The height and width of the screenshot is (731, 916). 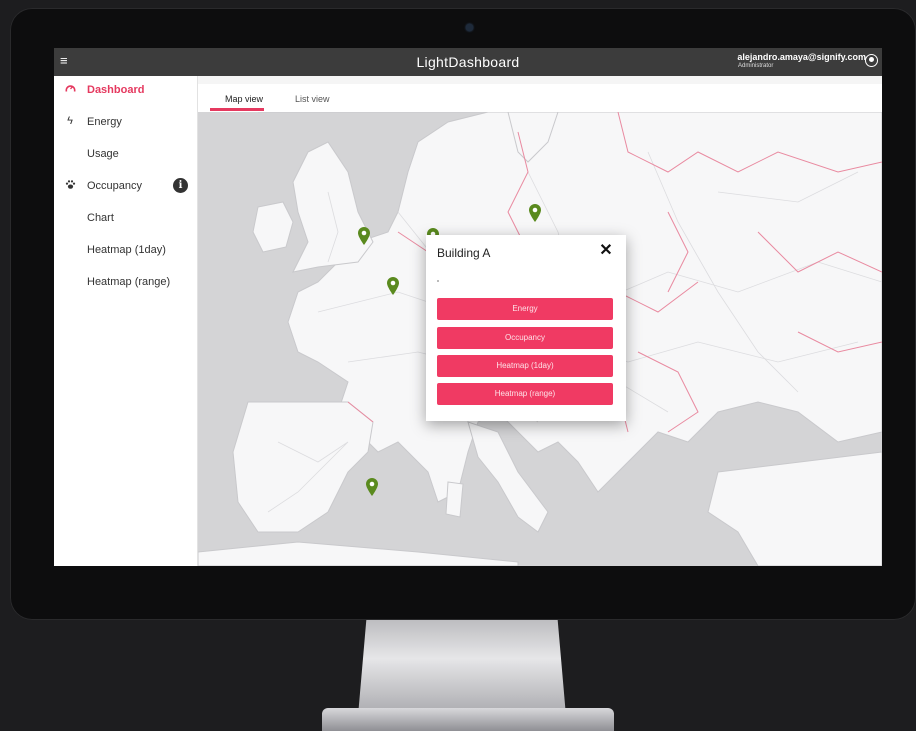 What do you see at coordinates (756, 66) in the screenshot?
I see `user-role: Administrator` at bounding box center [756, 66].